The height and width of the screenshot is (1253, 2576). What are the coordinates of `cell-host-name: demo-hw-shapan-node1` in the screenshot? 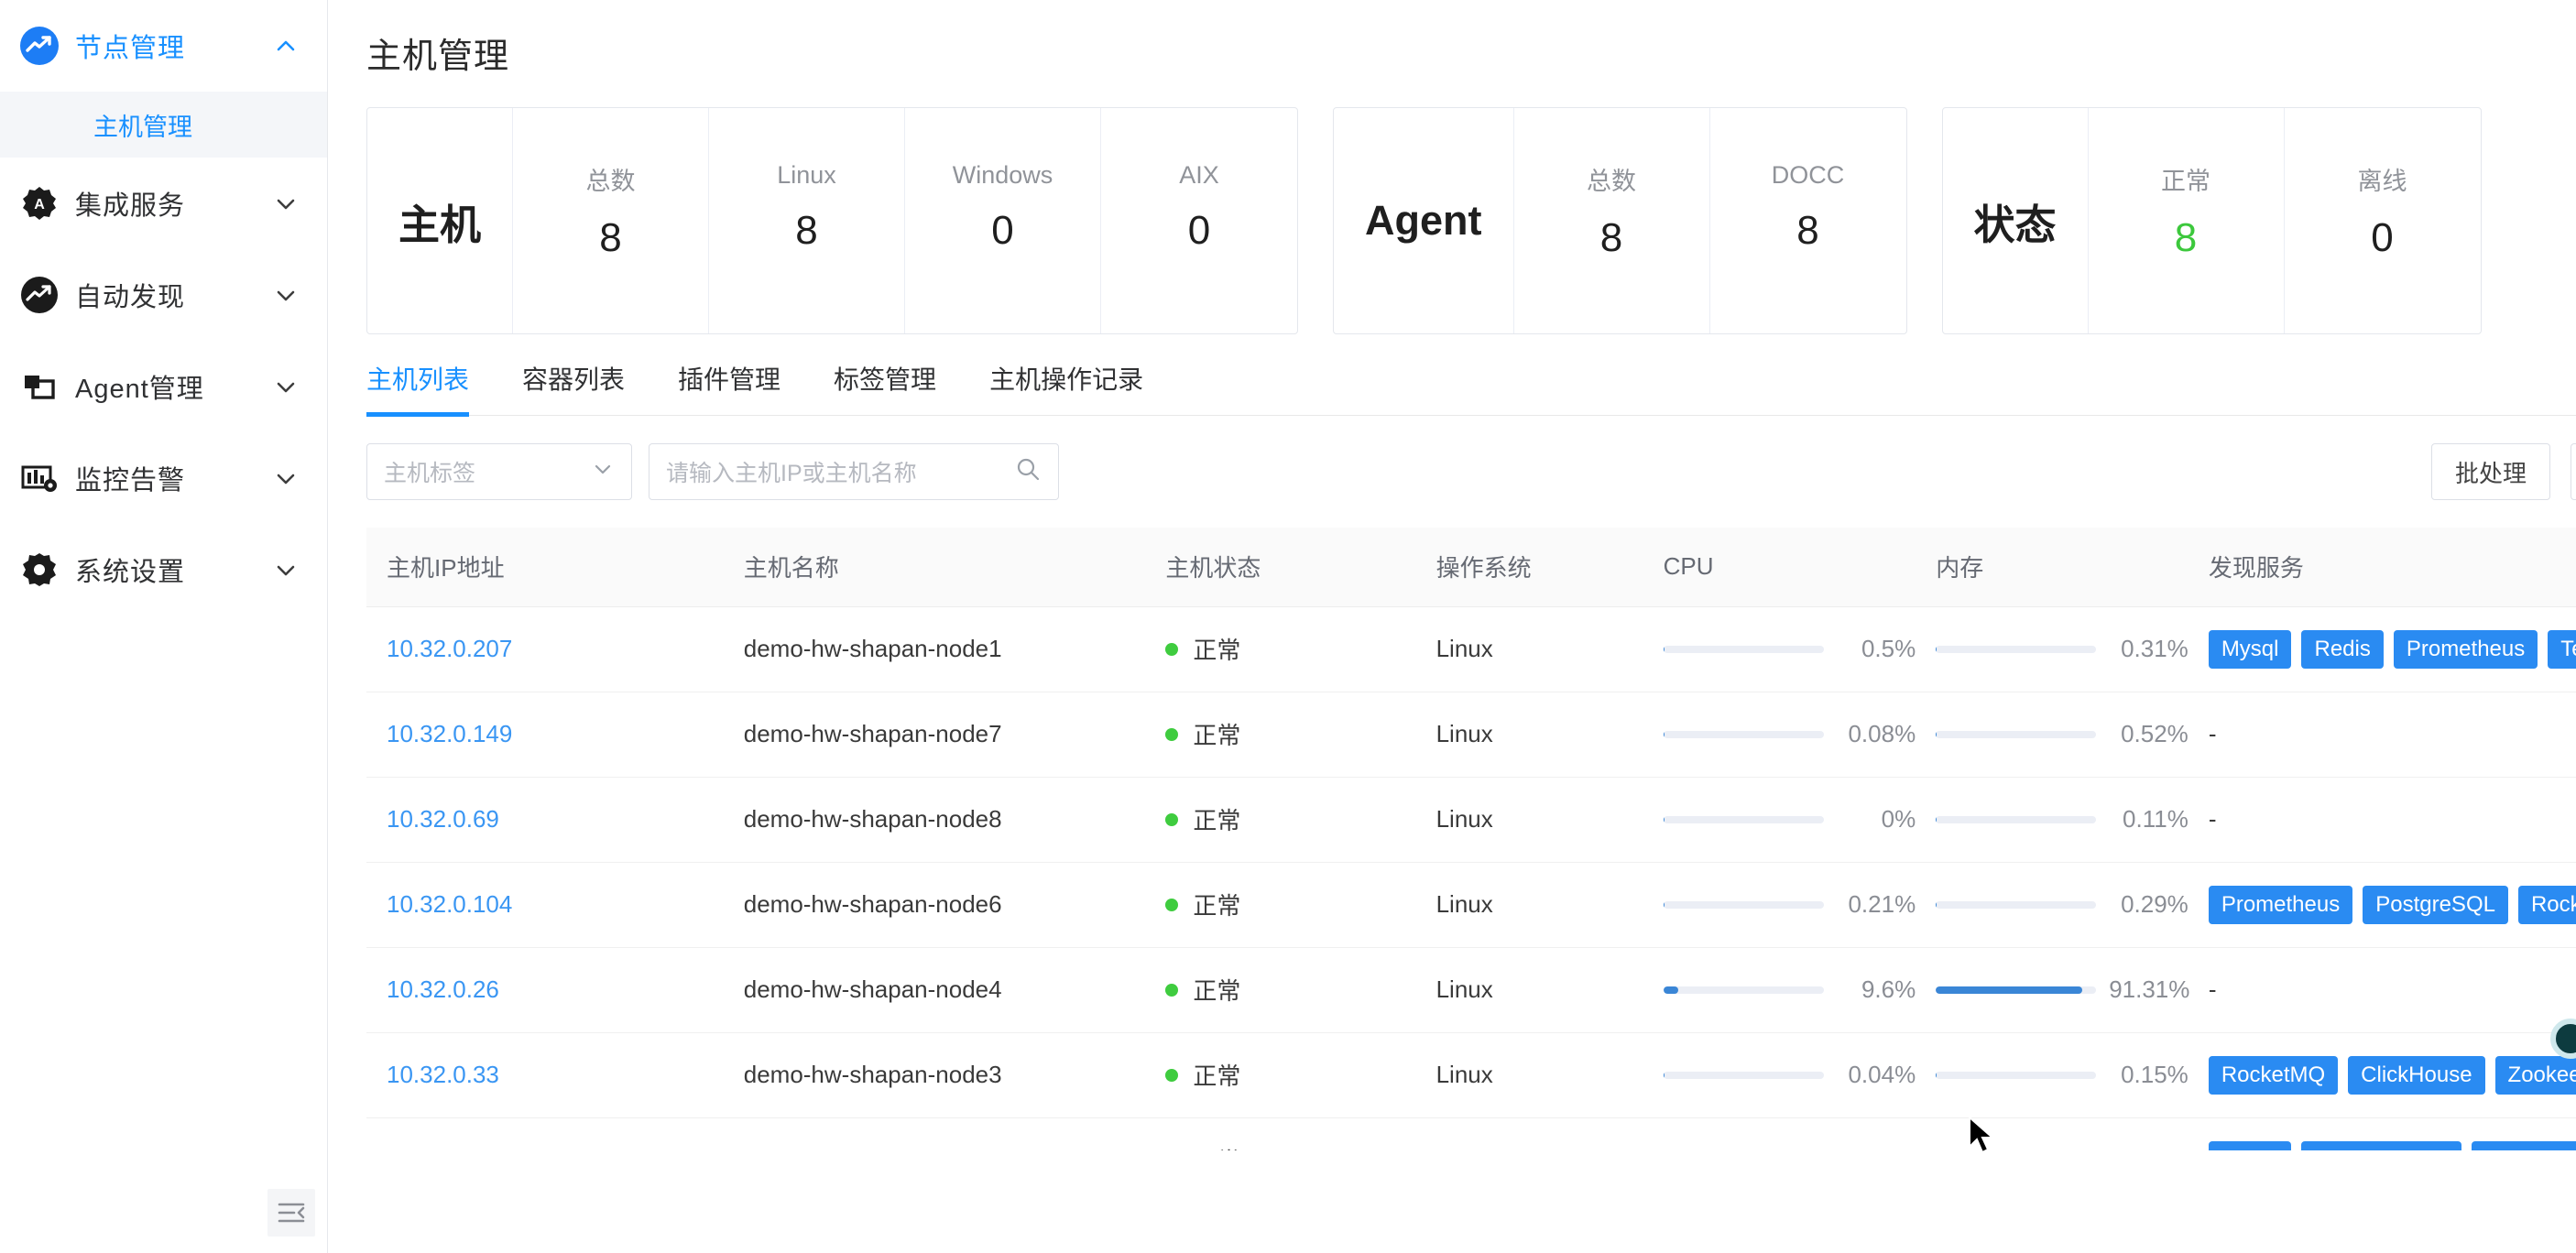 It's located at (935, 649).